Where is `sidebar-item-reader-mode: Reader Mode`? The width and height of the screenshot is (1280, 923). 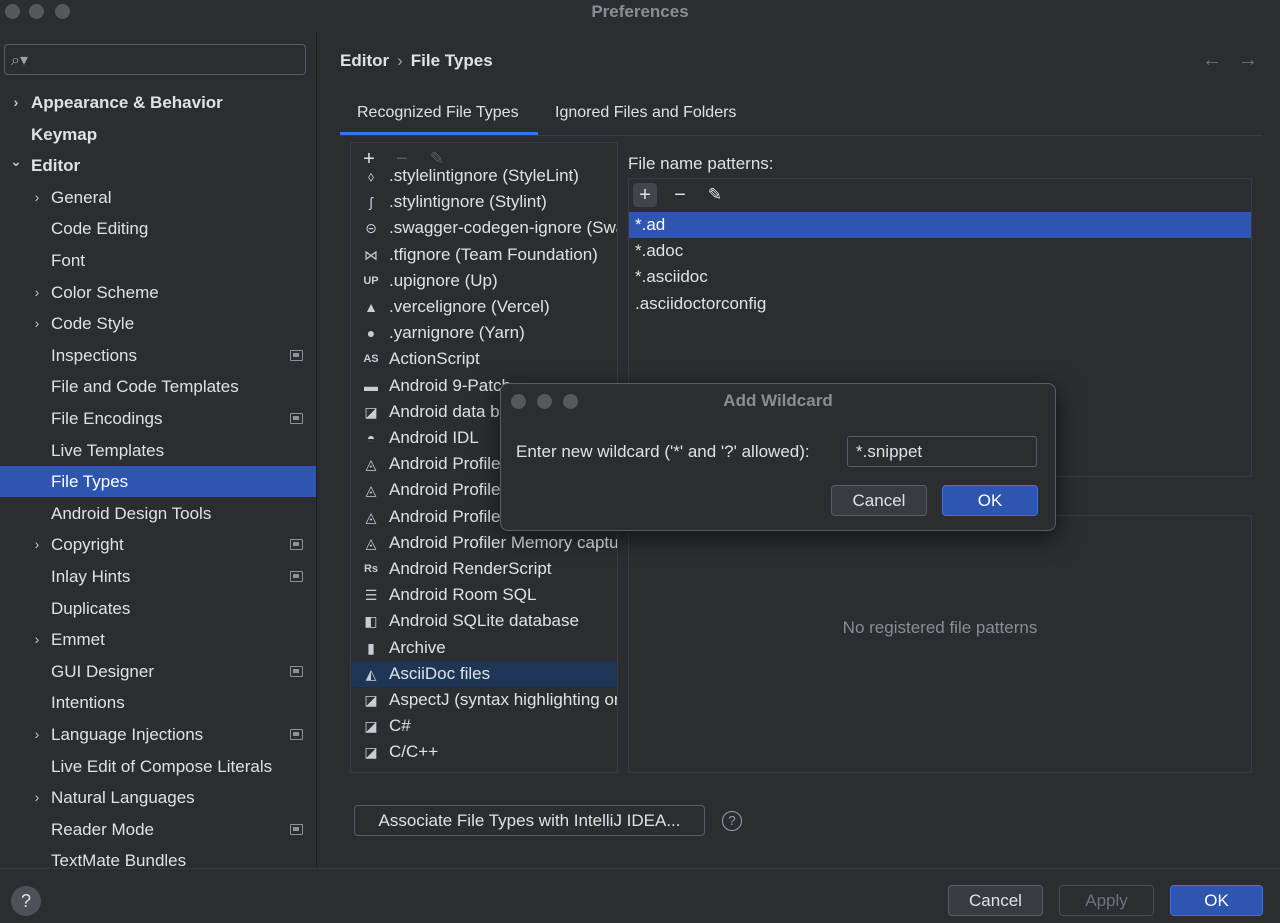
sidebar-item-reader-mode: Reader Mode is located at coordinates (158, 829).